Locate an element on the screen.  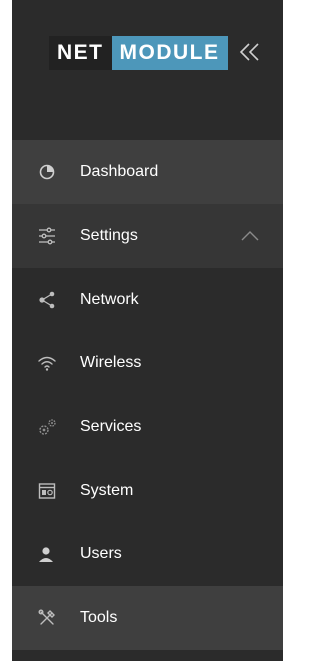
nav-item-settings: Settings is located at coordinates (147, 236).